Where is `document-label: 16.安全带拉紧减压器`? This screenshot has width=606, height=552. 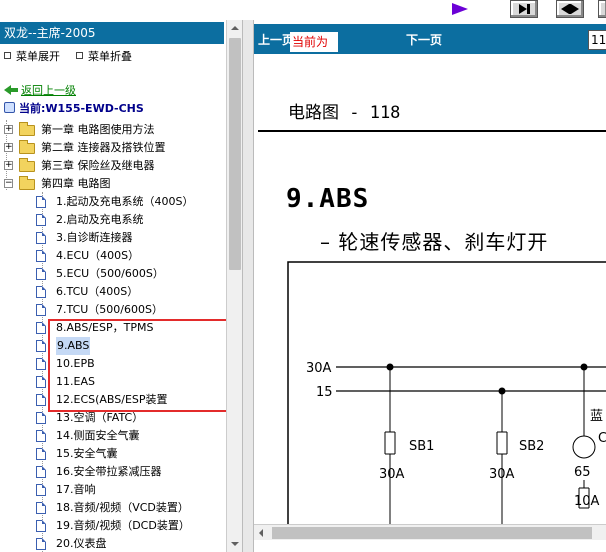
document-label: 16.安全带拉紧减压器 is located at coordinates (109, 471).